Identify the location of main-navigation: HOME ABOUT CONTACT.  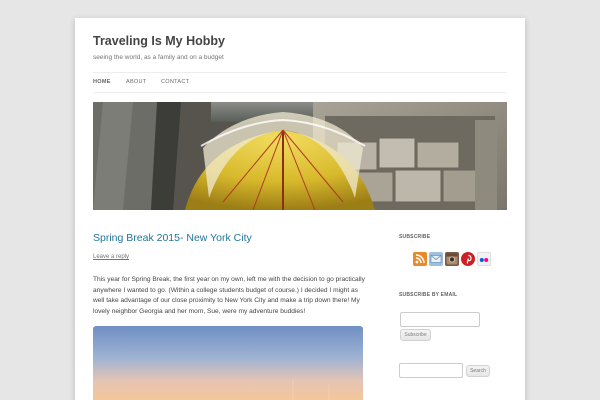
(300, 82).